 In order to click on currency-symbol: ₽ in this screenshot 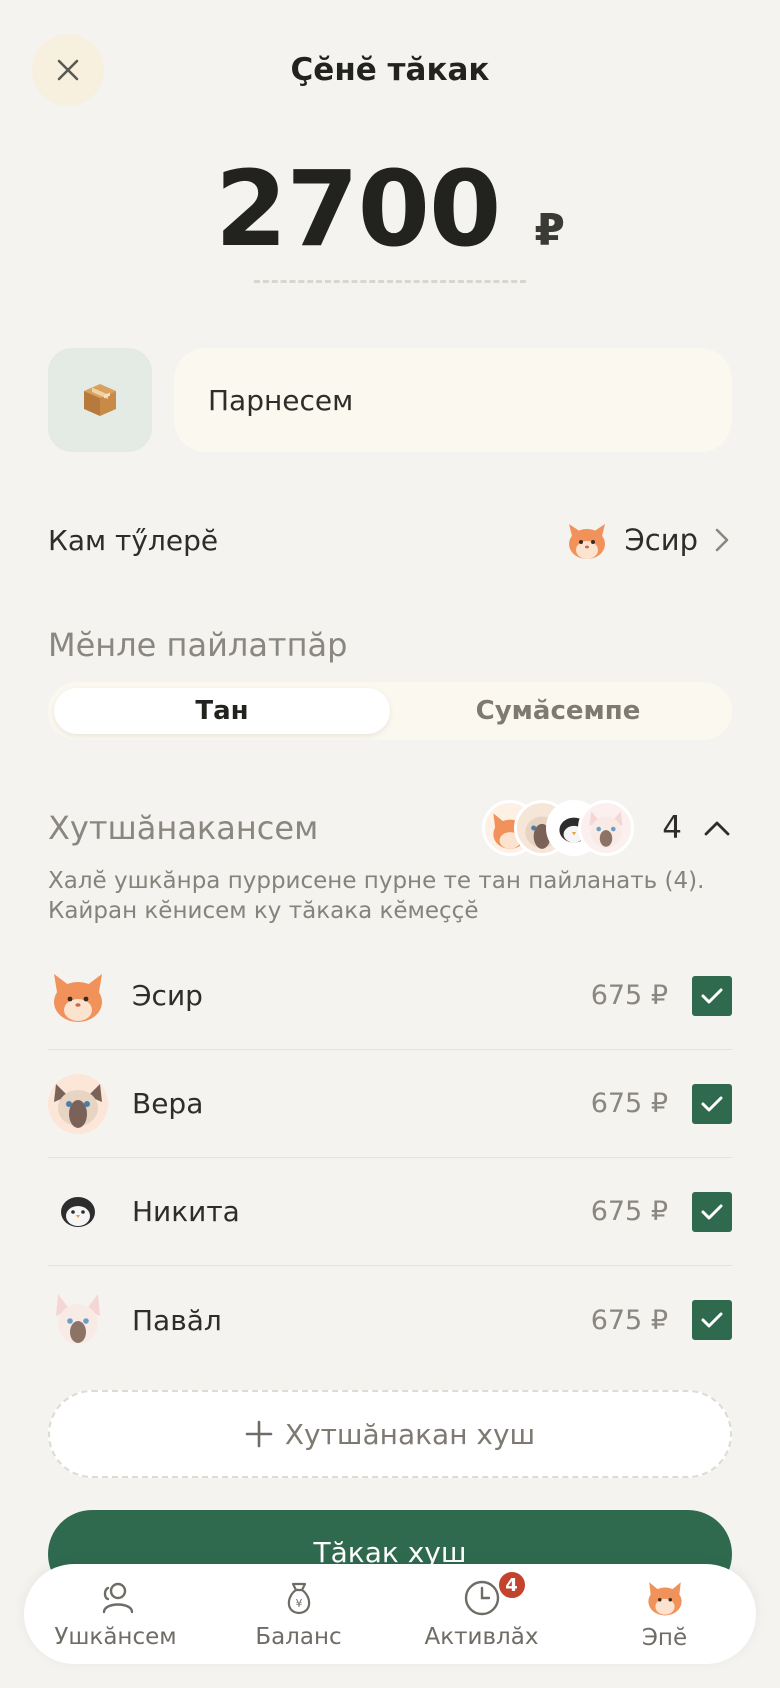, I will do `click(550, 230)`.